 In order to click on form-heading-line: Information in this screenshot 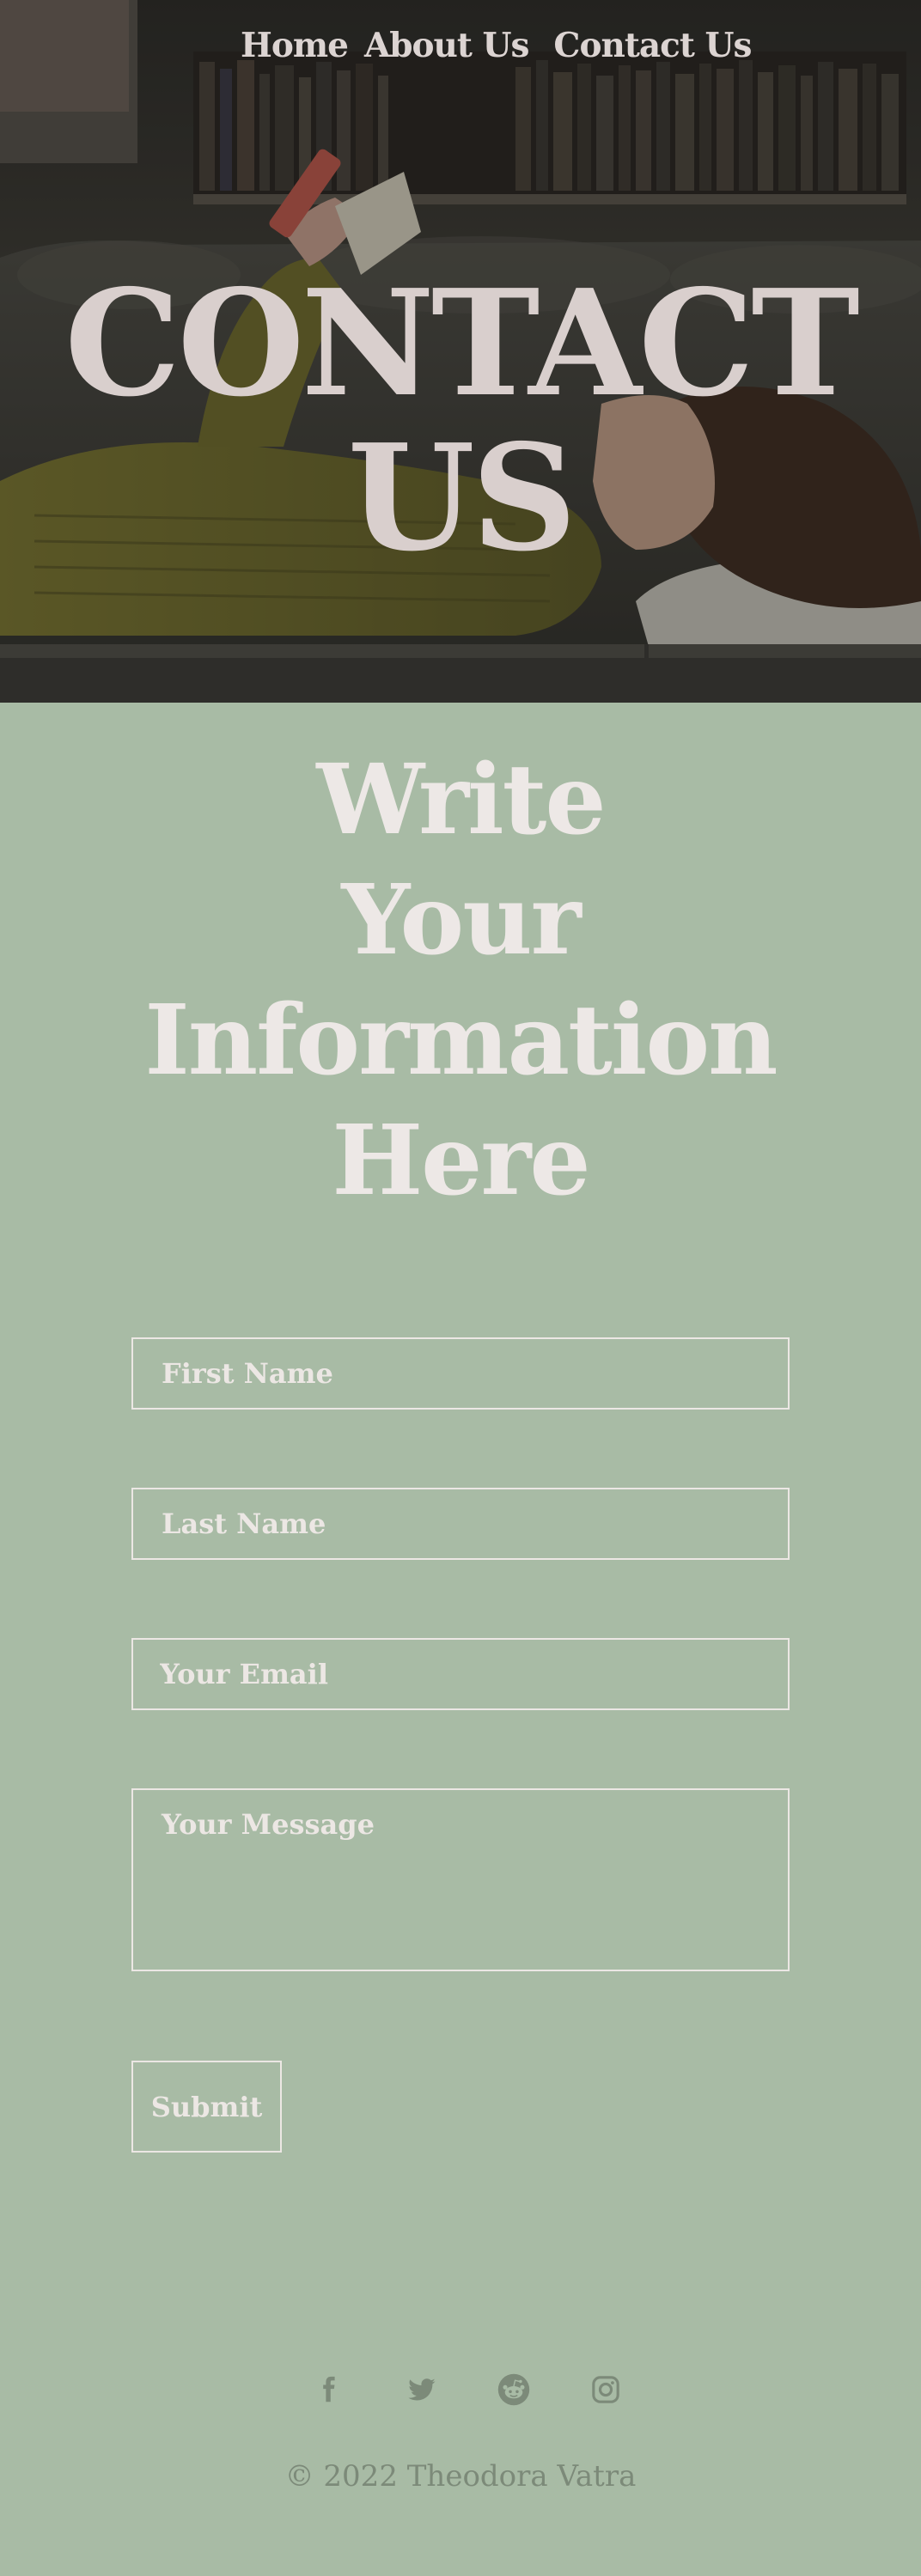, I will do `click(461, 1040)`.